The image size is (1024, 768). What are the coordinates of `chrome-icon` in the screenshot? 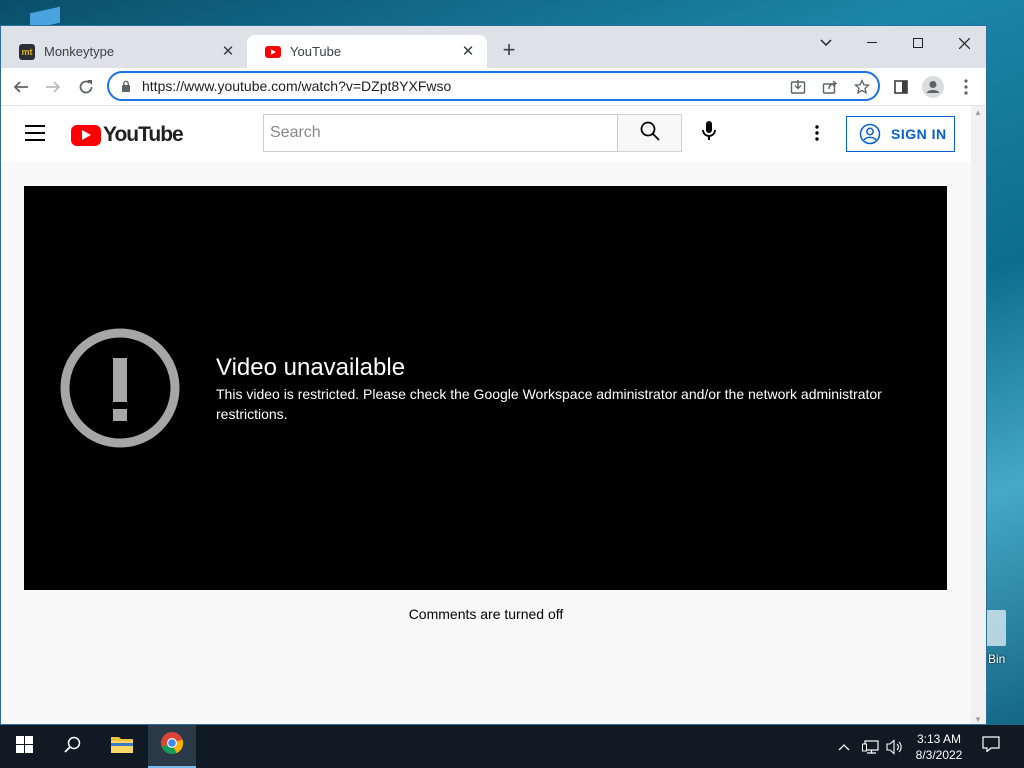 It's located at (172, 745).